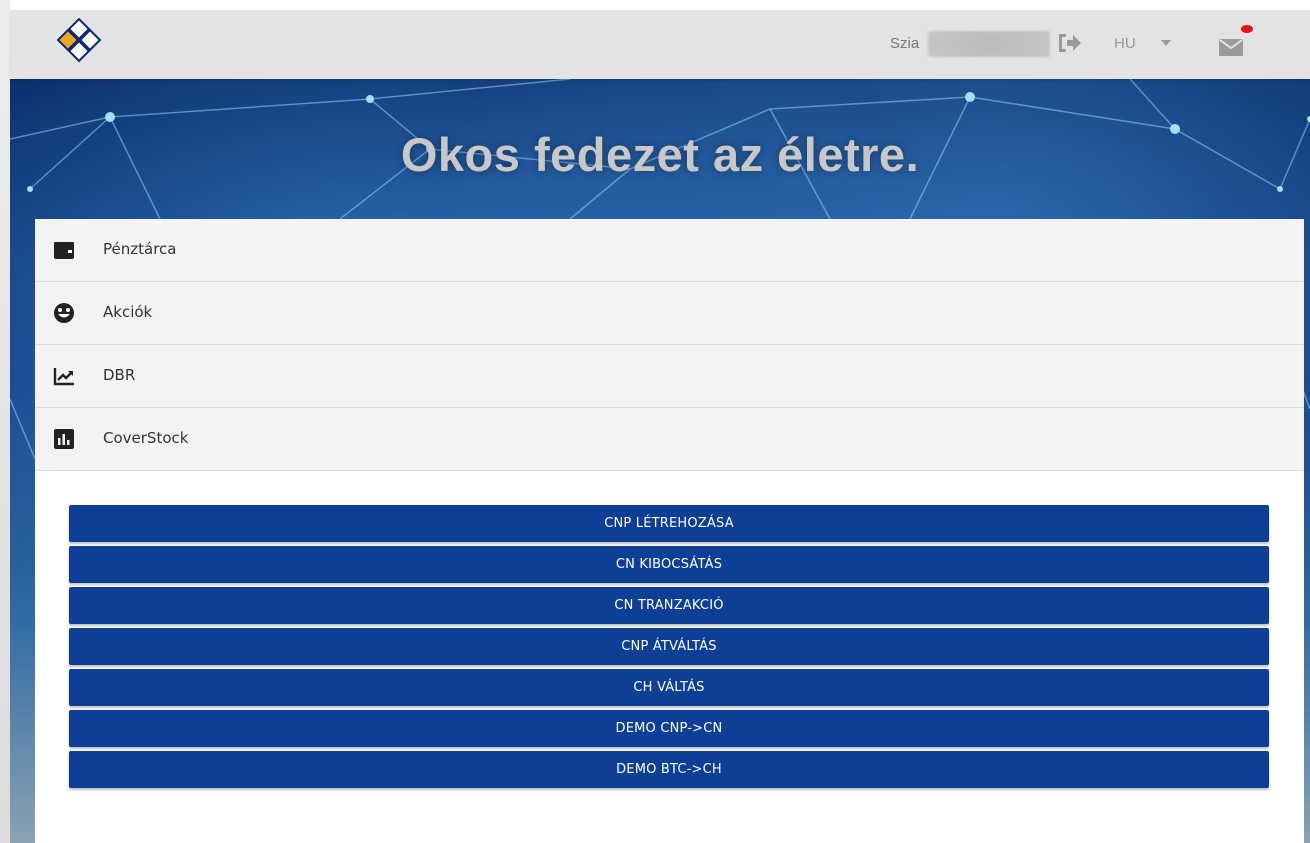 The width and height of the screenshot is (1310, 843). I want to click on menu-item-penztarca: Pénztárca, so click(669, 250).